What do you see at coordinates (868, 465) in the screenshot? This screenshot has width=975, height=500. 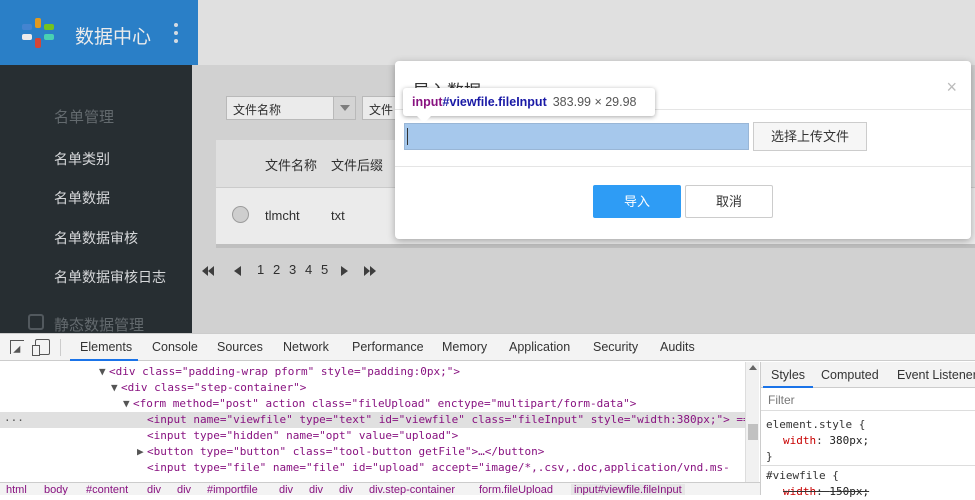 I see `rule-divider` at bounding box center [868, 465].